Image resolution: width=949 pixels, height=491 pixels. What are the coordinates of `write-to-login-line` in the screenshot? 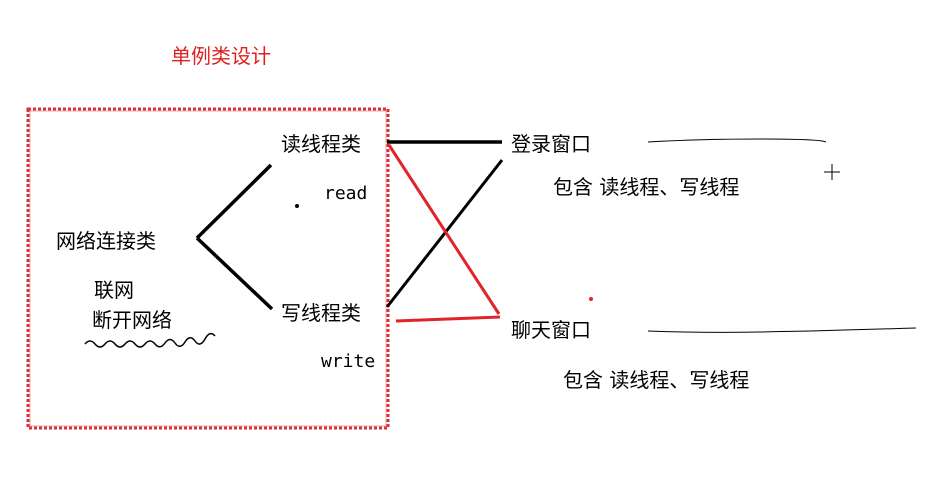 It's located at (444, 233).